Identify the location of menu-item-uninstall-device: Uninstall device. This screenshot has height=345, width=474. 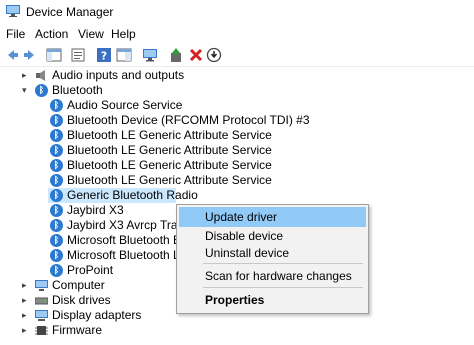
(272, 253).